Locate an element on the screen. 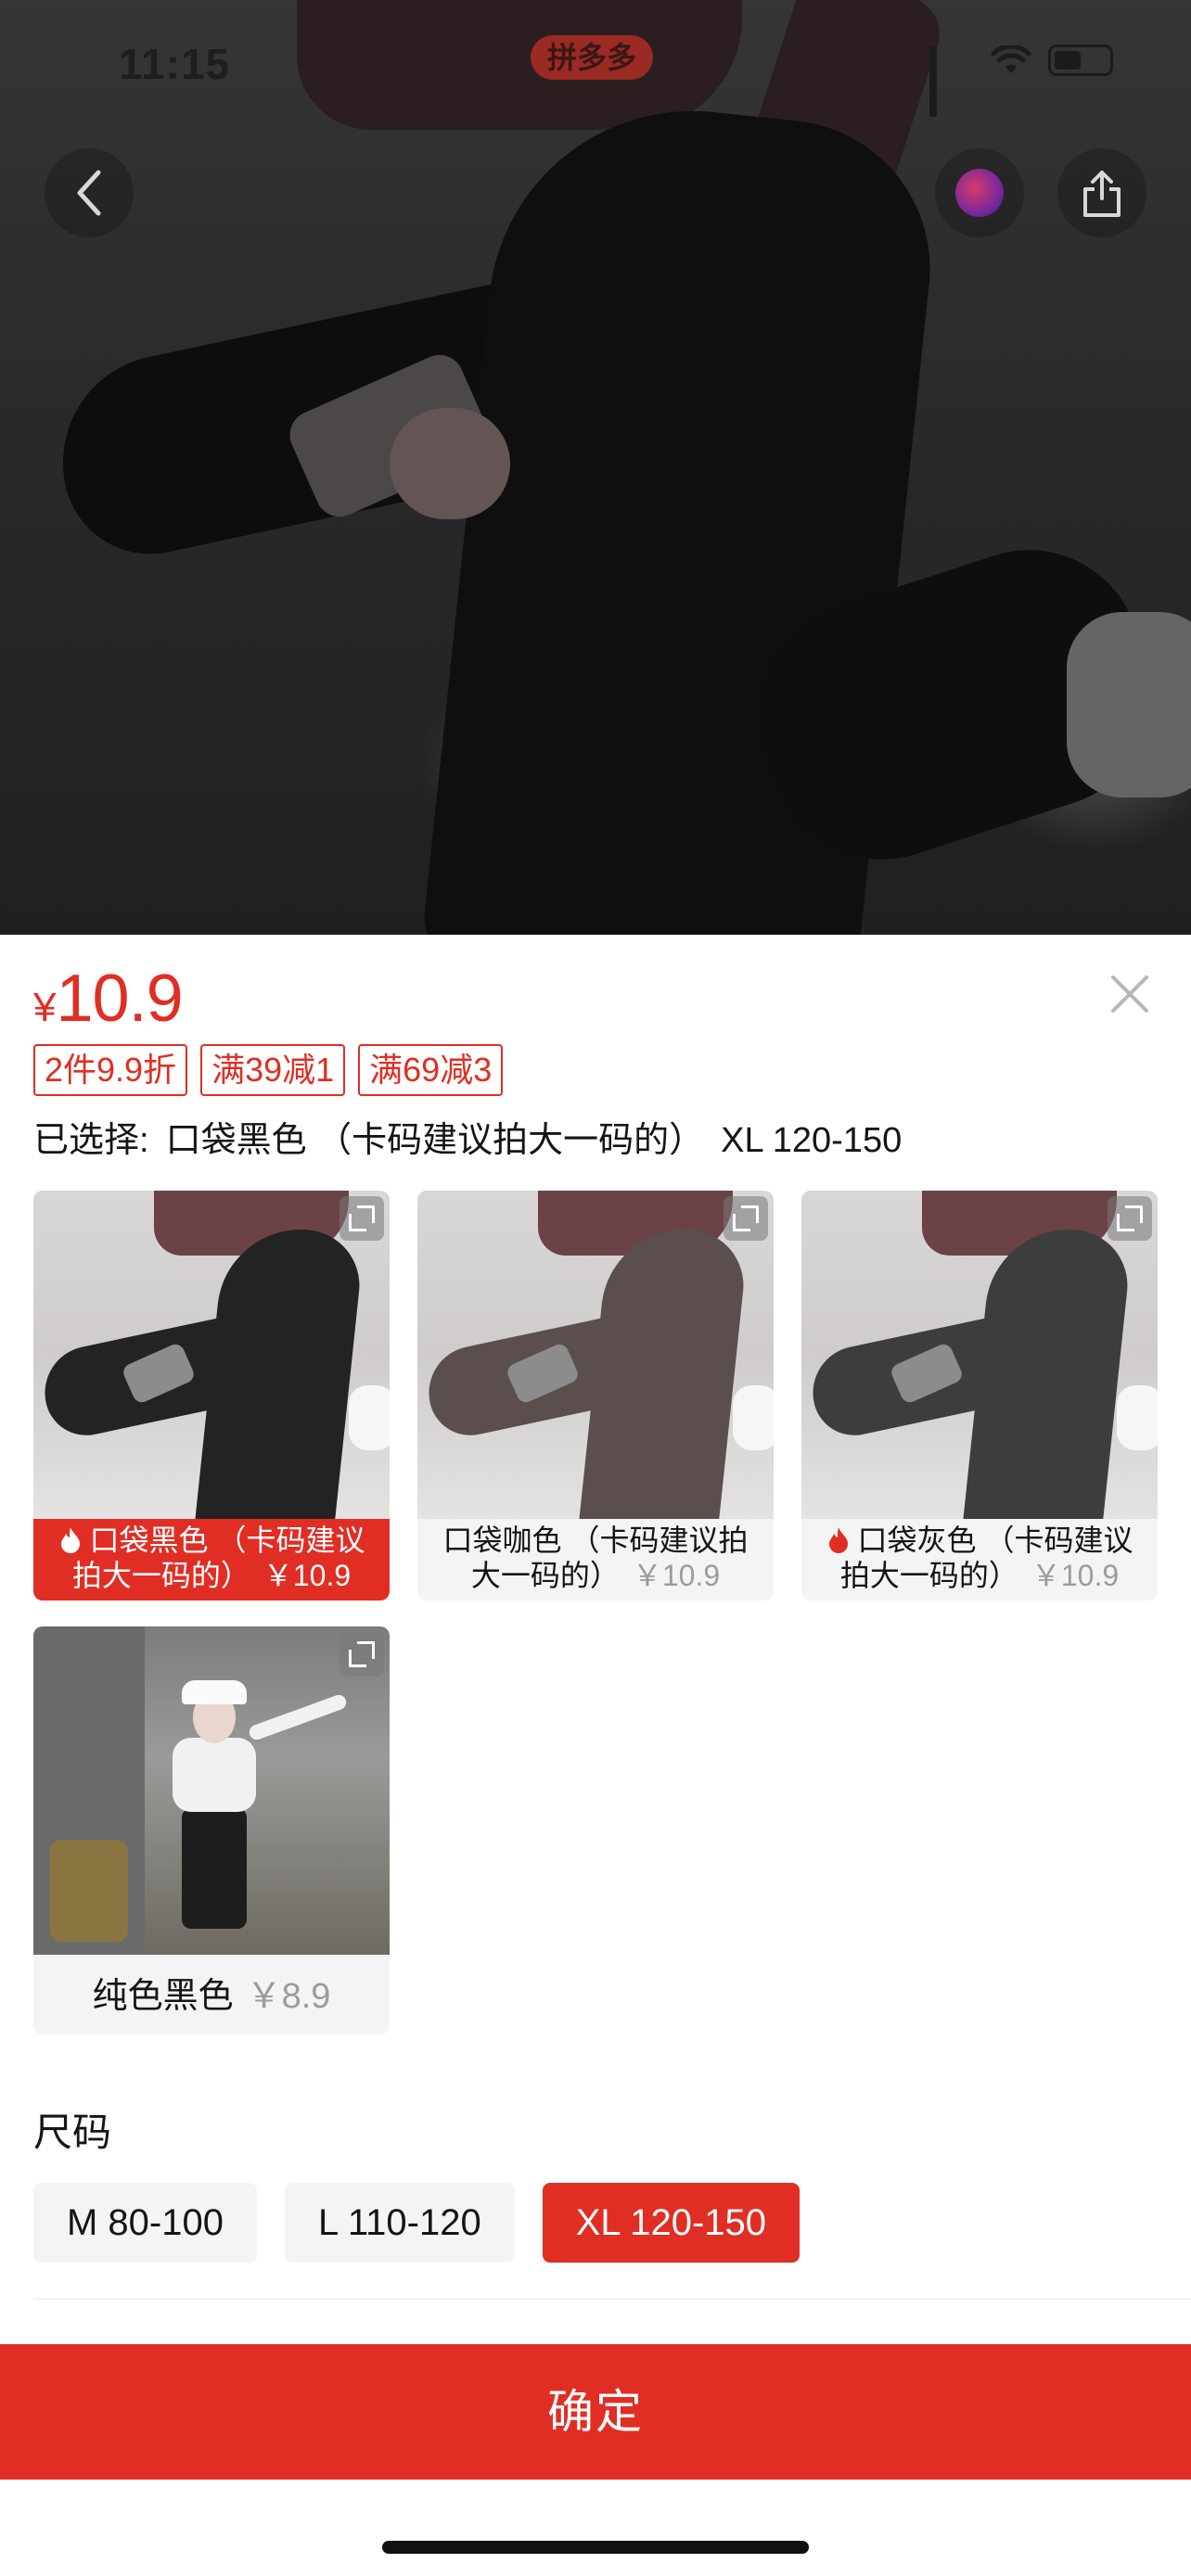 This screenshot has height=2576, width=1191. avatar-icon is located at coordinates (980, 193).